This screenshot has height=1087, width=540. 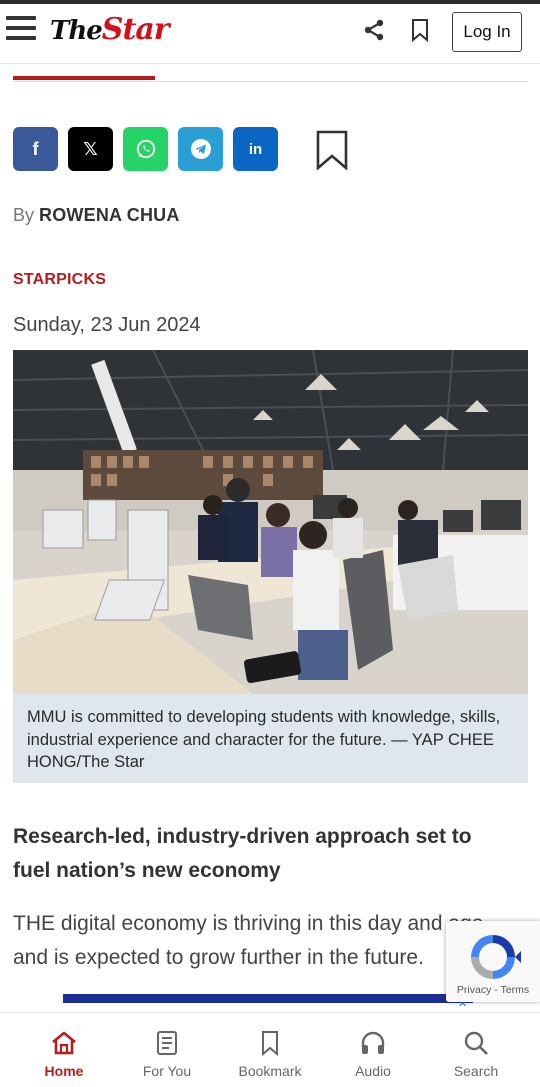 I want to click on login-button: Log In, so click(x=487, y=32).